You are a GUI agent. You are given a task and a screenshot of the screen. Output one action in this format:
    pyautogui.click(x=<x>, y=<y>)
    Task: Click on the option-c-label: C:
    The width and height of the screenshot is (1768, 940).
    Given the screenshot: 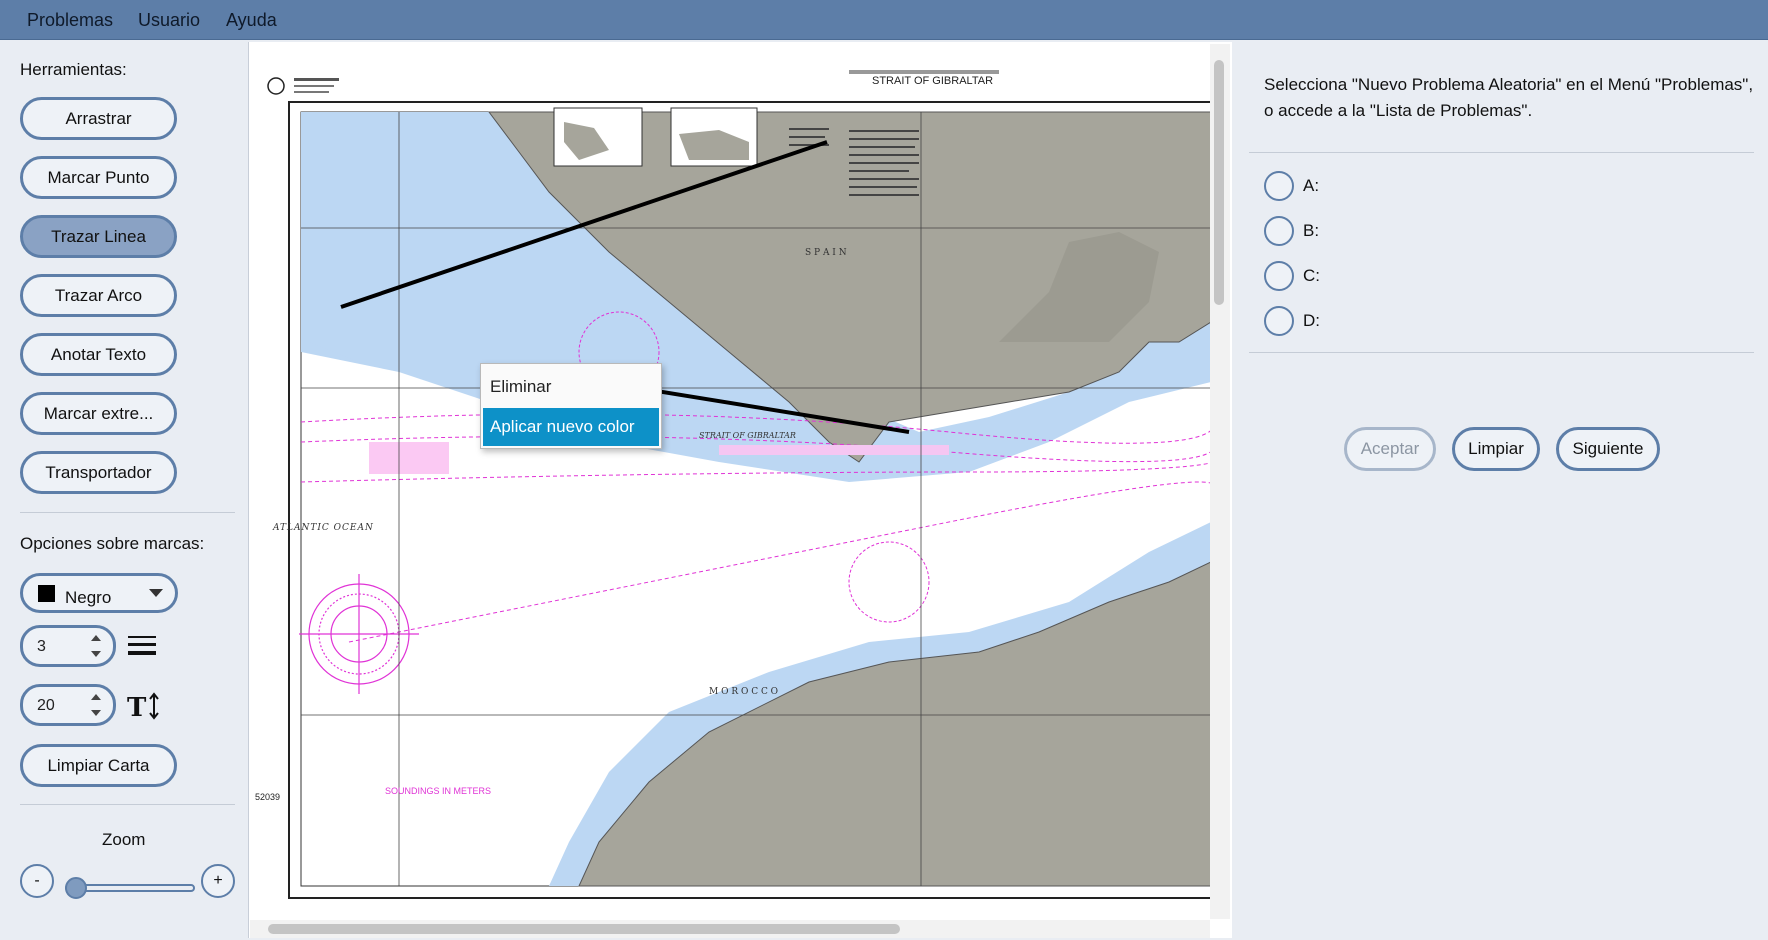 What is the action you would take?
    pyautogui.click(x=1311, y=275)
    